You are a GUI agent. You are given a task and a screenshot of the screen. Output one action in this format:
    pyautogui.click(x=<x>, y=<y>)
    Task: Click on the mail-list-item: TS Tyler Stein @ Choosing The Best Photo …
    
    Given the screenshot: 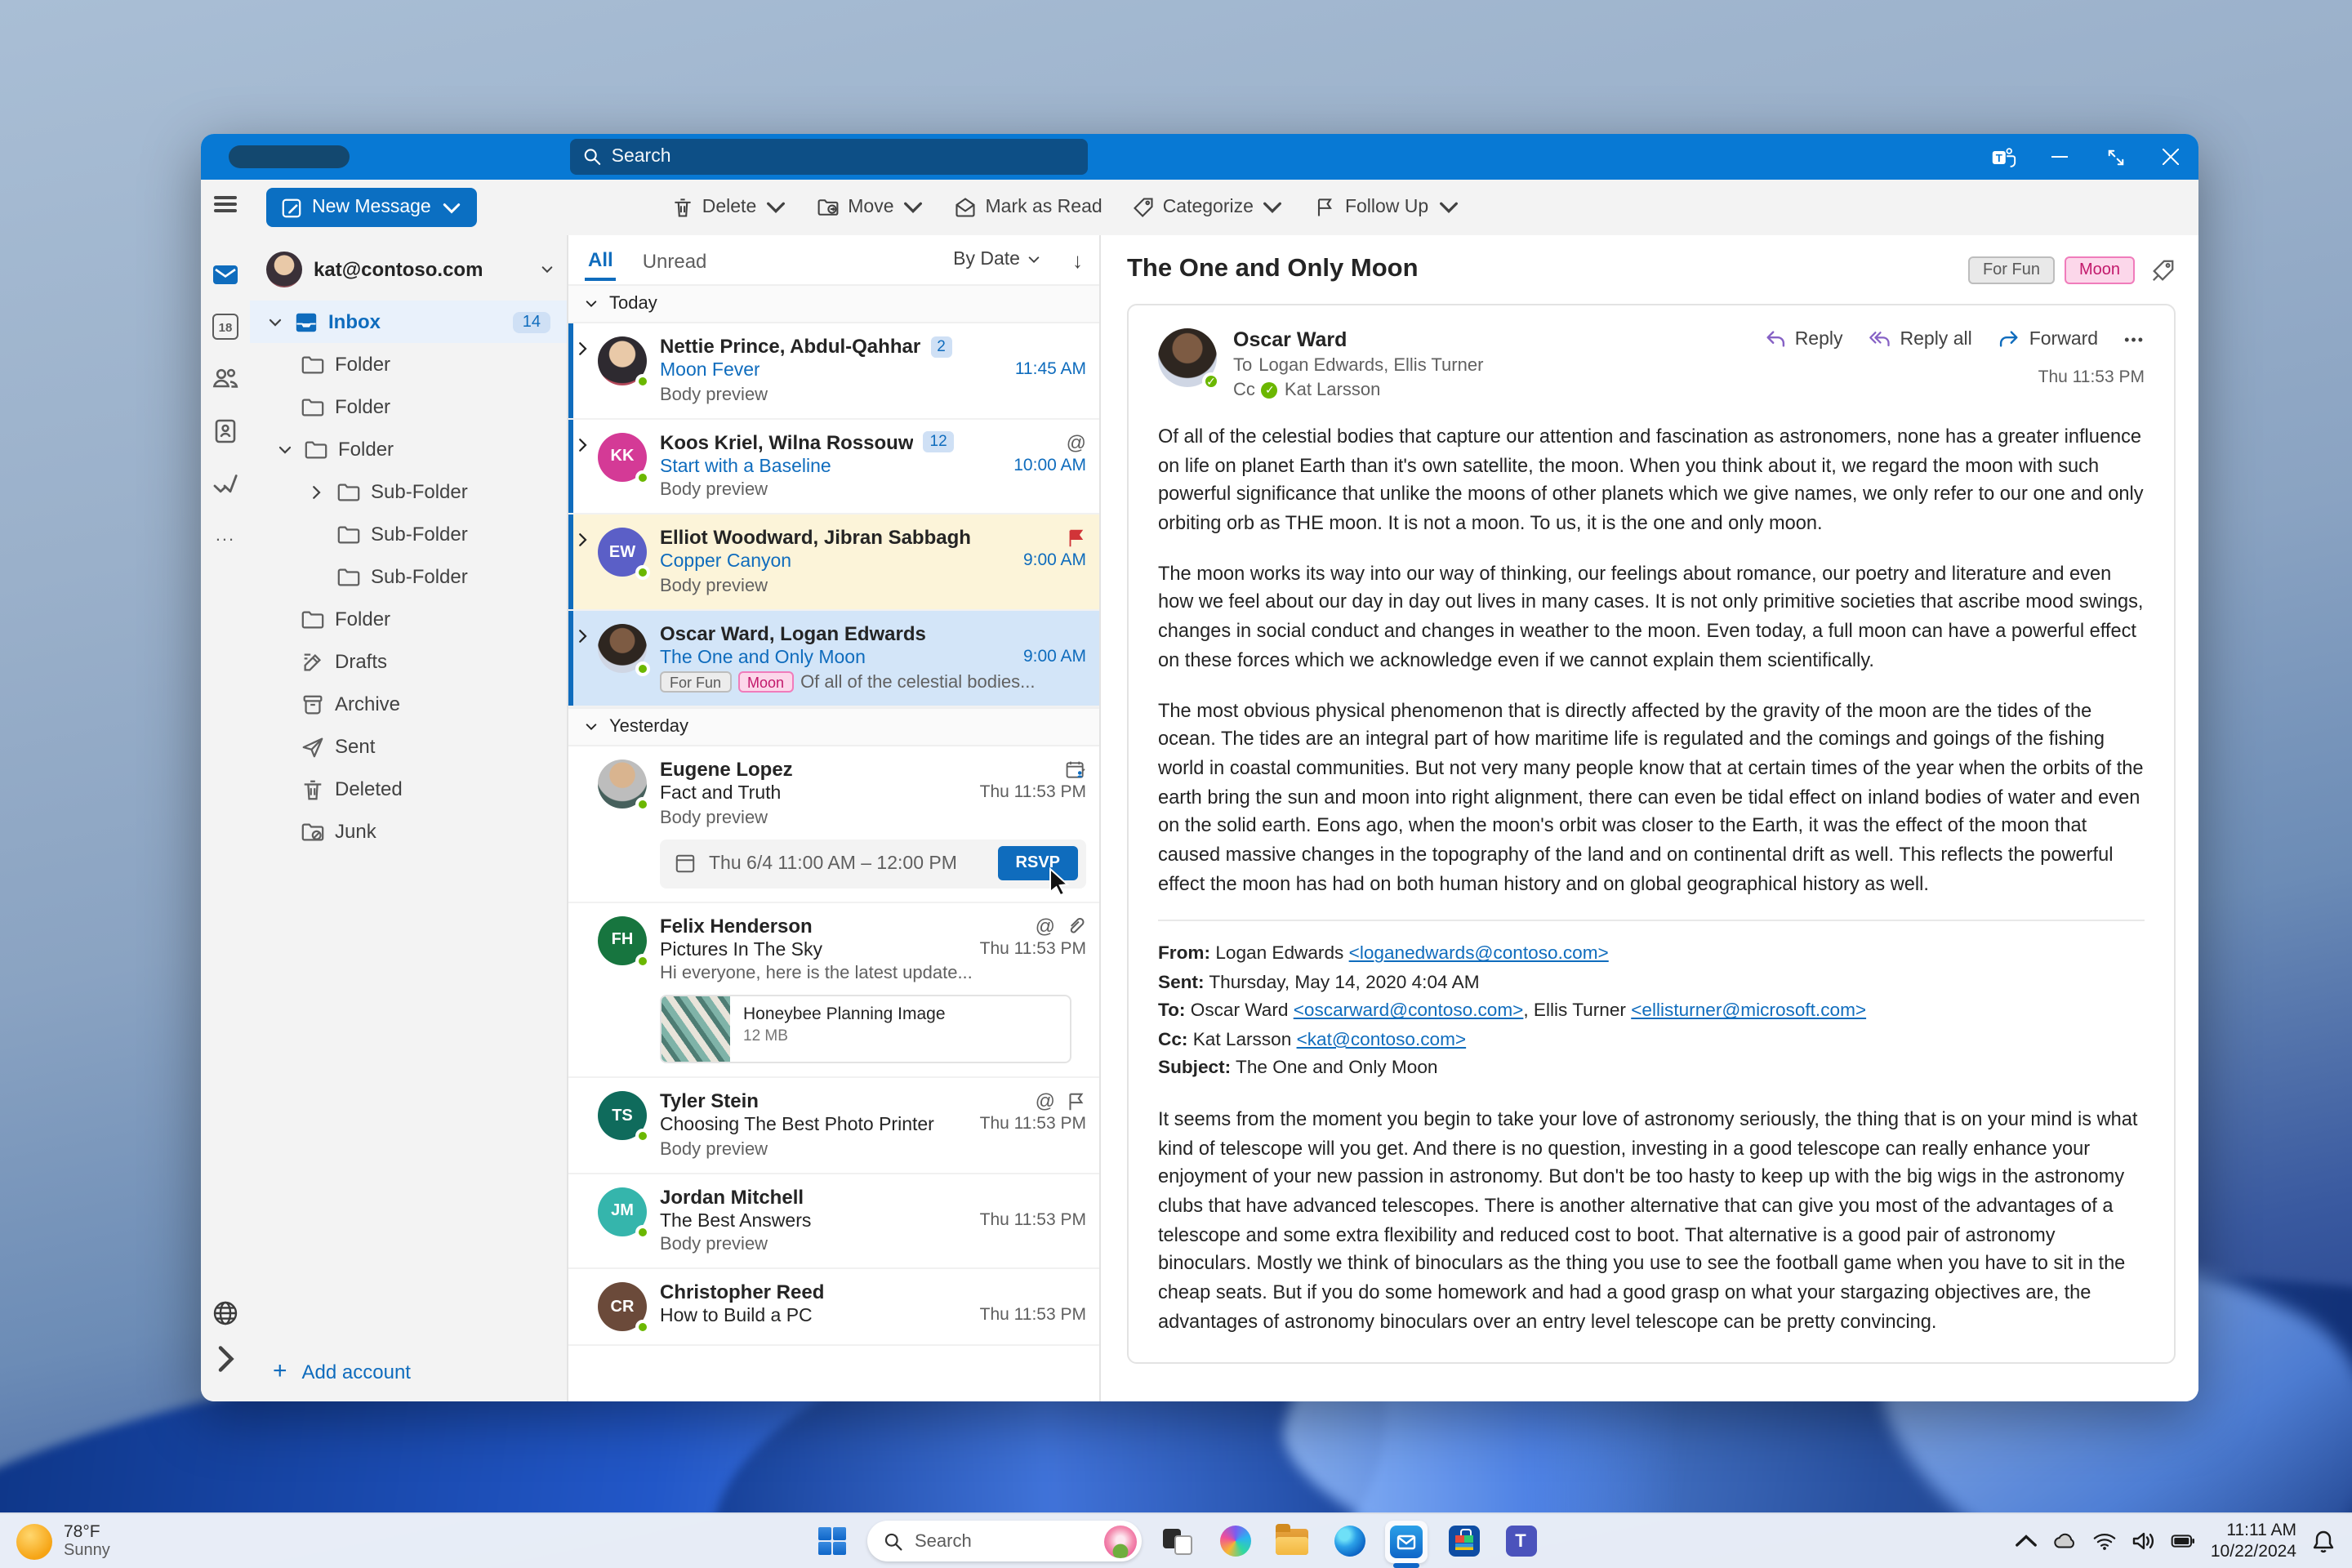 What is the action you would take?
    pyautogui.click(x=833, y=1126)
    